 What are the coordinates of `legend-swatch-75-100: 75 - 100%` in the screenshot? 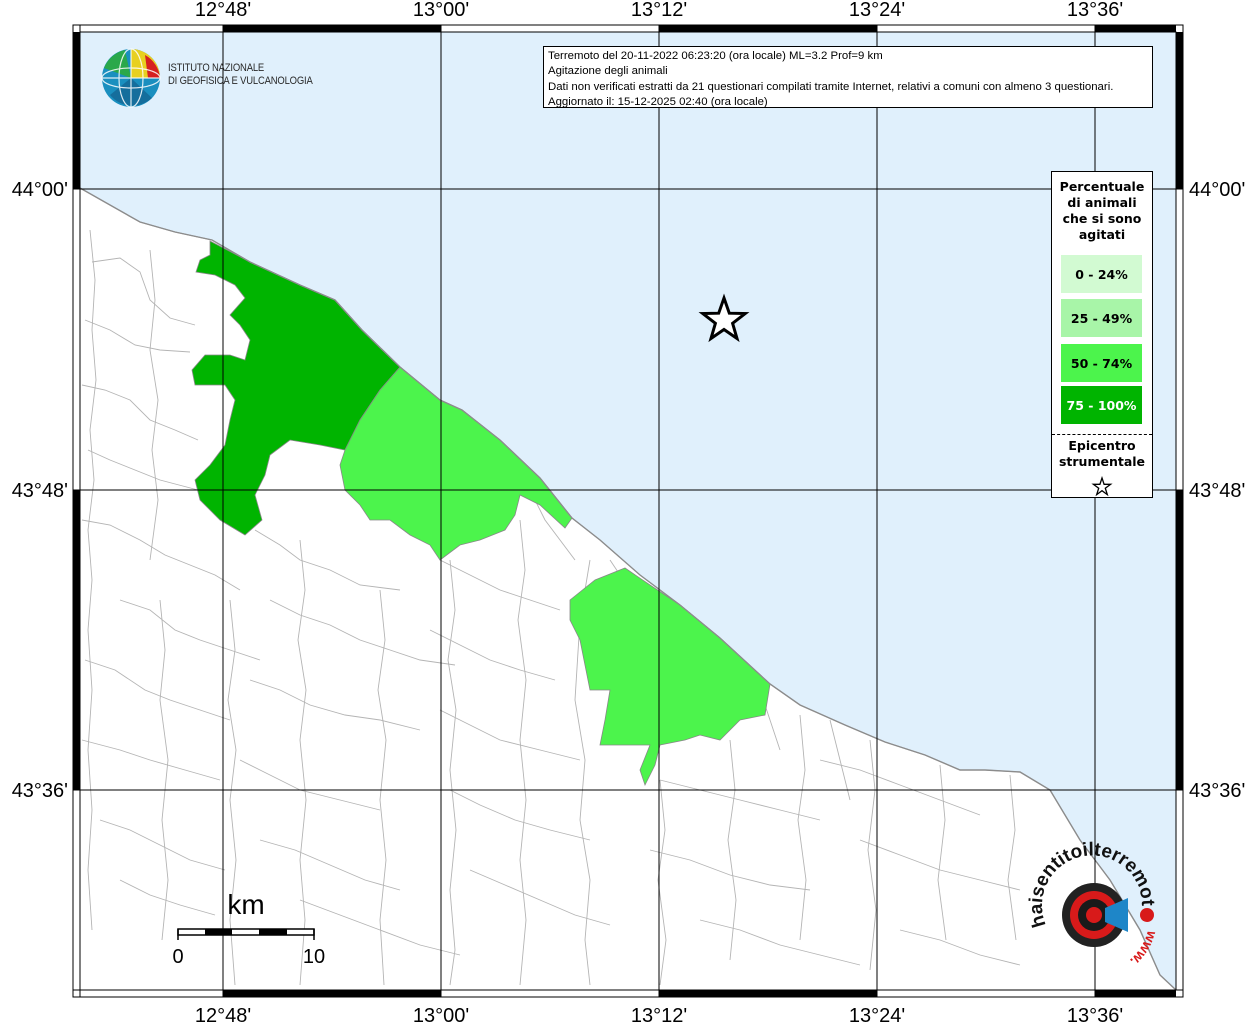 It's located at (1101, 405).